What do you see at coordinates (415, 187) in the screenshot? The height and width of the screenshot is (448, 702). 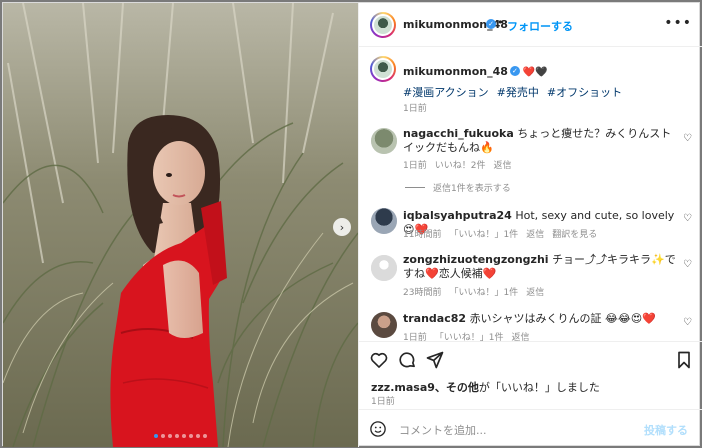 I see `replies-divider` at bounding box center [415, 187].